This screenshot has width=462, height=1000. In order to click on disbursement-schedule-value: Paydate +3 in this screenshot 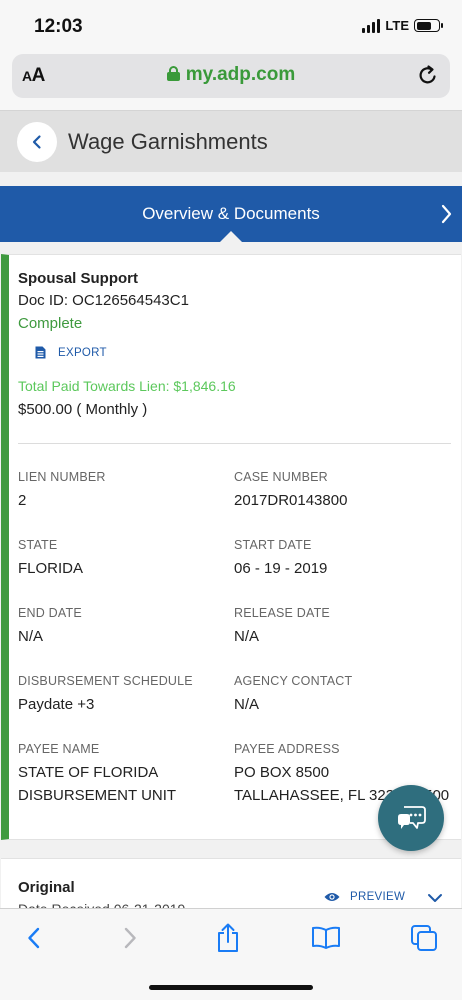, I will do `click(56, 704)`.